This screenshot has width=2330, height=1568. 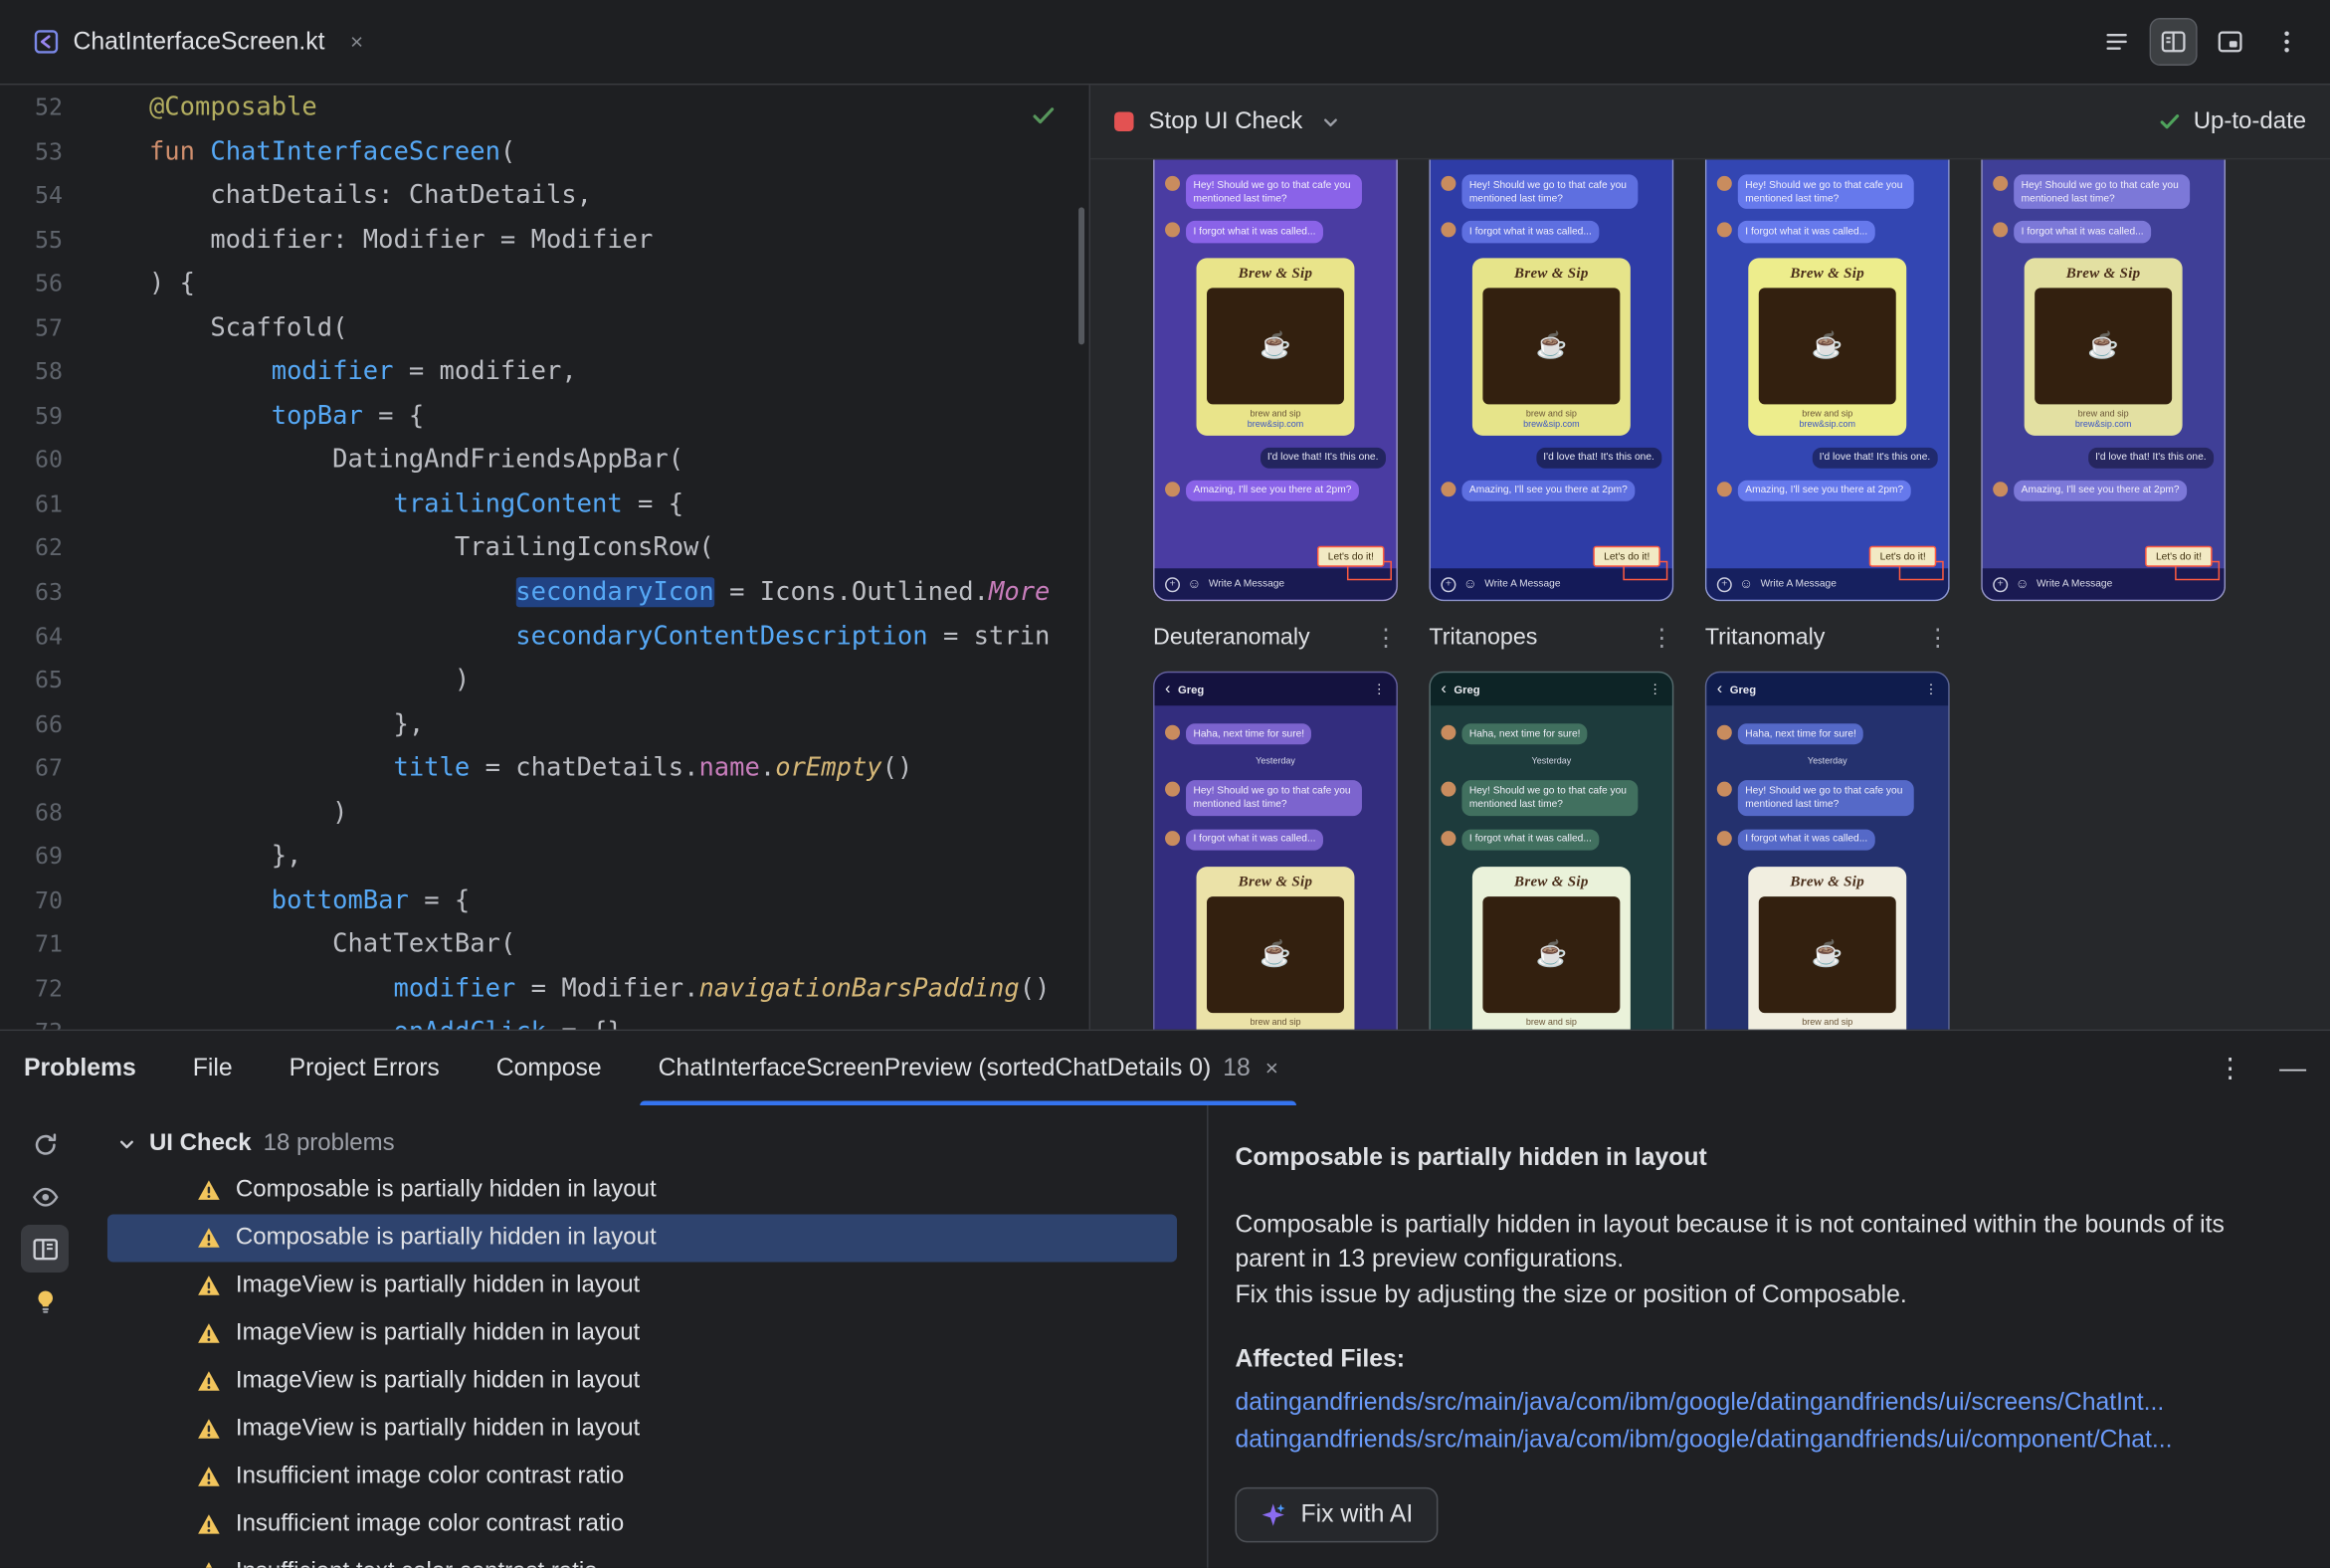 I want to click on tab-file: File, so click(x=213, y=1068).